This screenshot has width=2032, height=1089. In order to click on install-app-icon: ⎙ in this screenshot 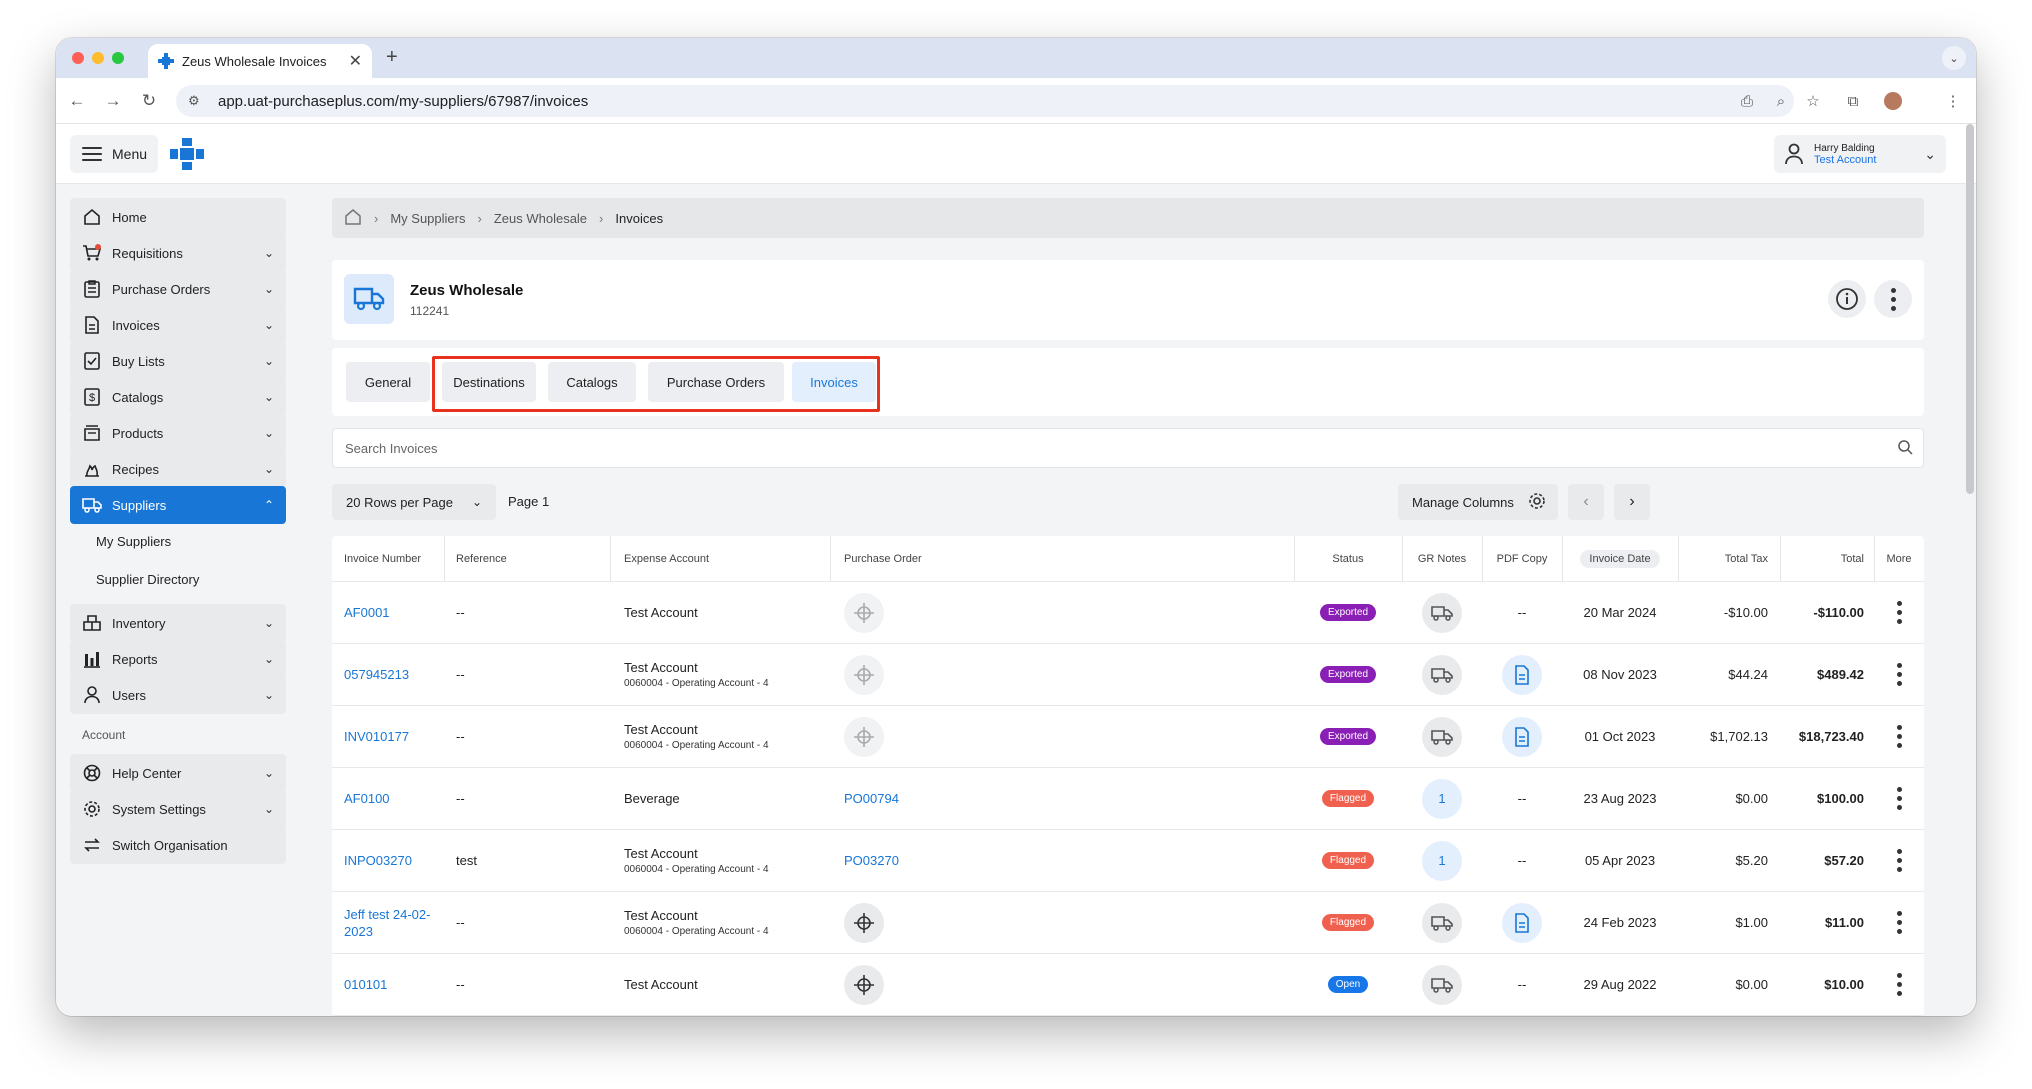, I will do `click(1747, 101)`.